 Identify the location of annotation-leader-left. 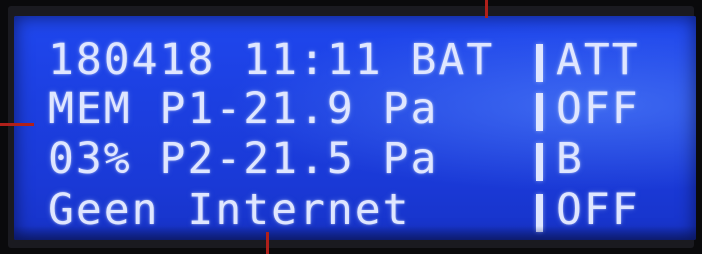
(17, 124).